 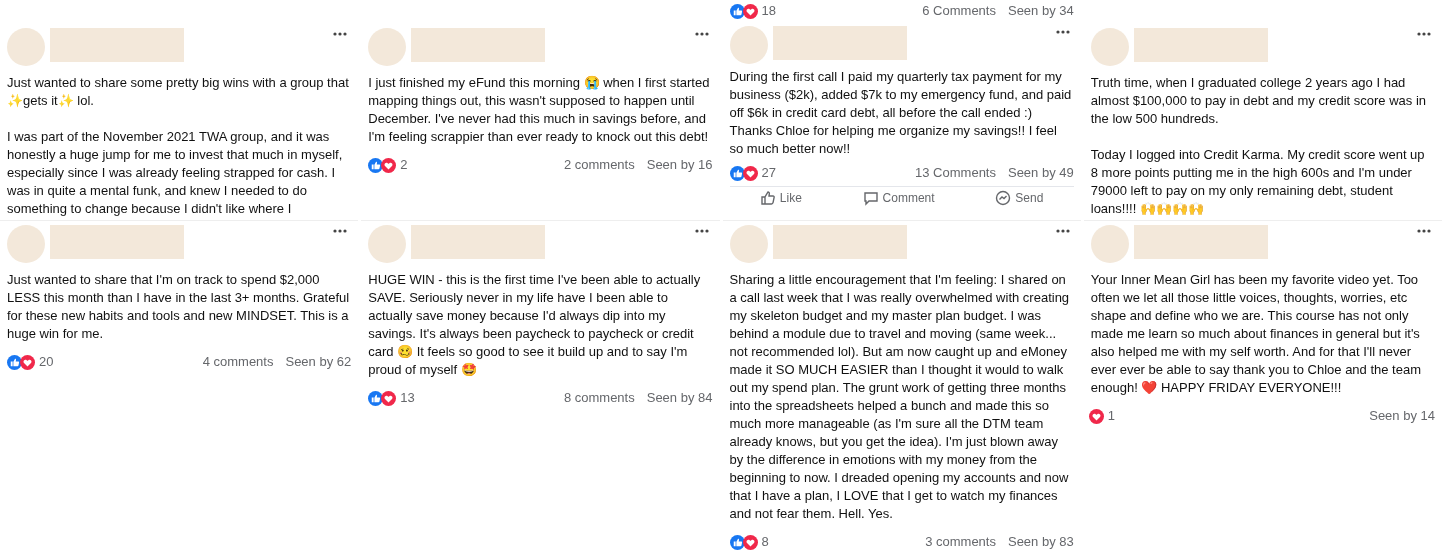 I want to click on seen-count: Seen by 84, so click(x=679, y=398).